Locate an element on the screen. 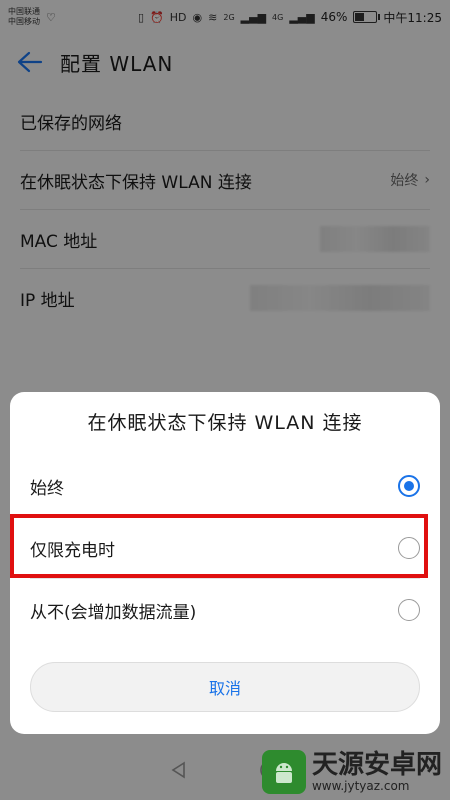  radio-checked-icon is located at coordinates (409, 486).